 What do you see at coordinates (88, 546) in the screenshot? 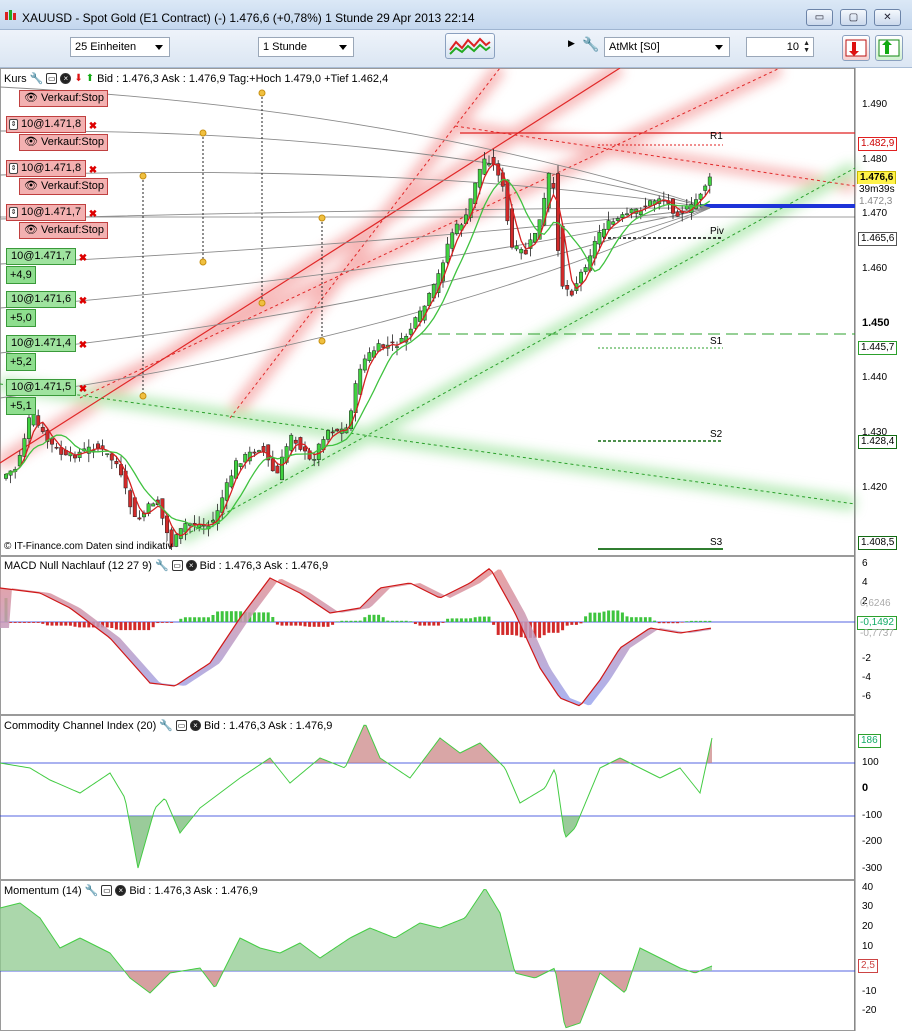
I see `copyright-note: © IT-Finance.com Daten sind indikativ` at bounding box center [88, 546].